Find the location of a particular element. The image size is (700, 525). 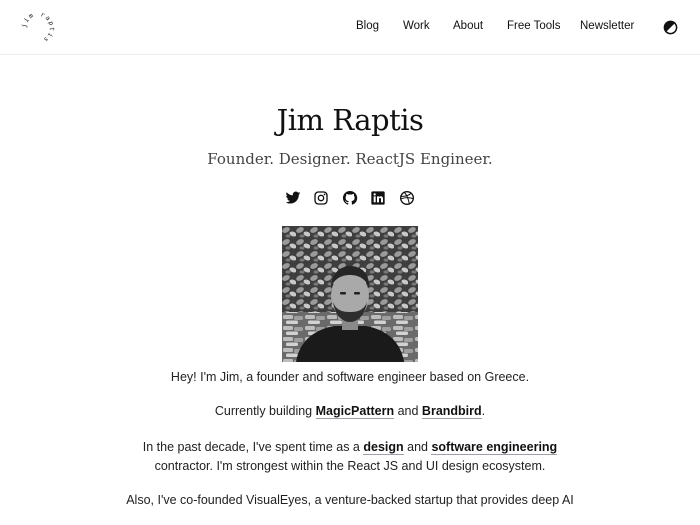

instagram-link is located at coordinates (321, 198).